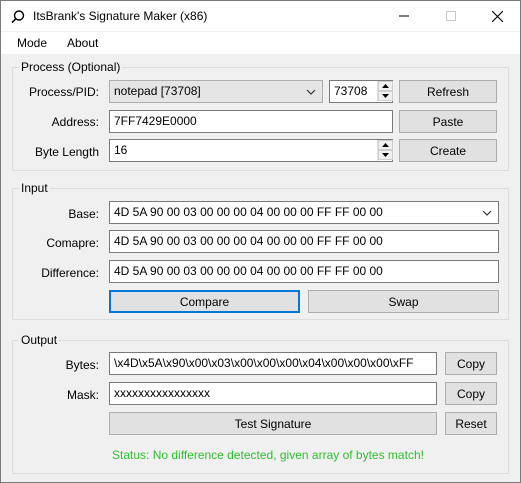 This screenshot has width=521, height=483. What do you see at coordinates (83, 214) in the screenshot?
I see `base-label: Base:` at bounding box center [83, 214].